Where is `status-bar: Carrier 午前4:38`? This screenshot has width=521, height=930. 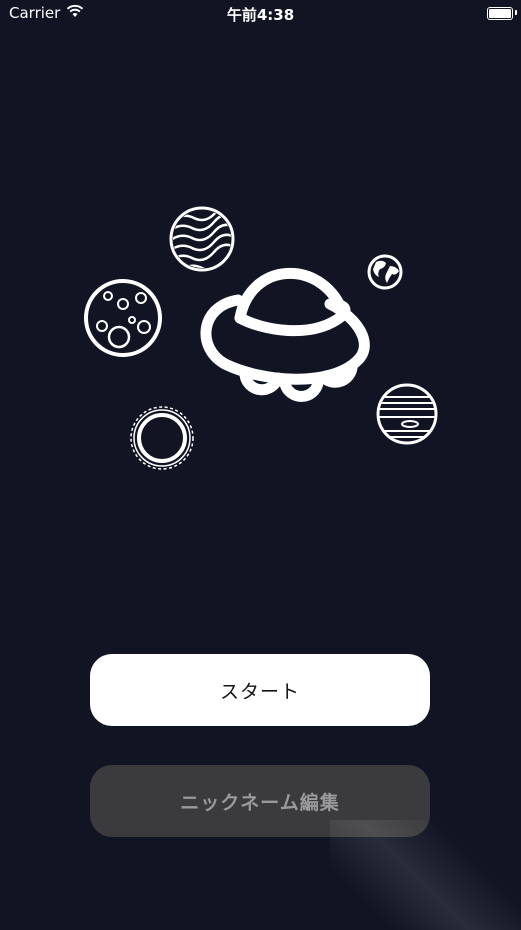
status-bar: Carrier 午前4:38 is located at coordinates (260, 13).